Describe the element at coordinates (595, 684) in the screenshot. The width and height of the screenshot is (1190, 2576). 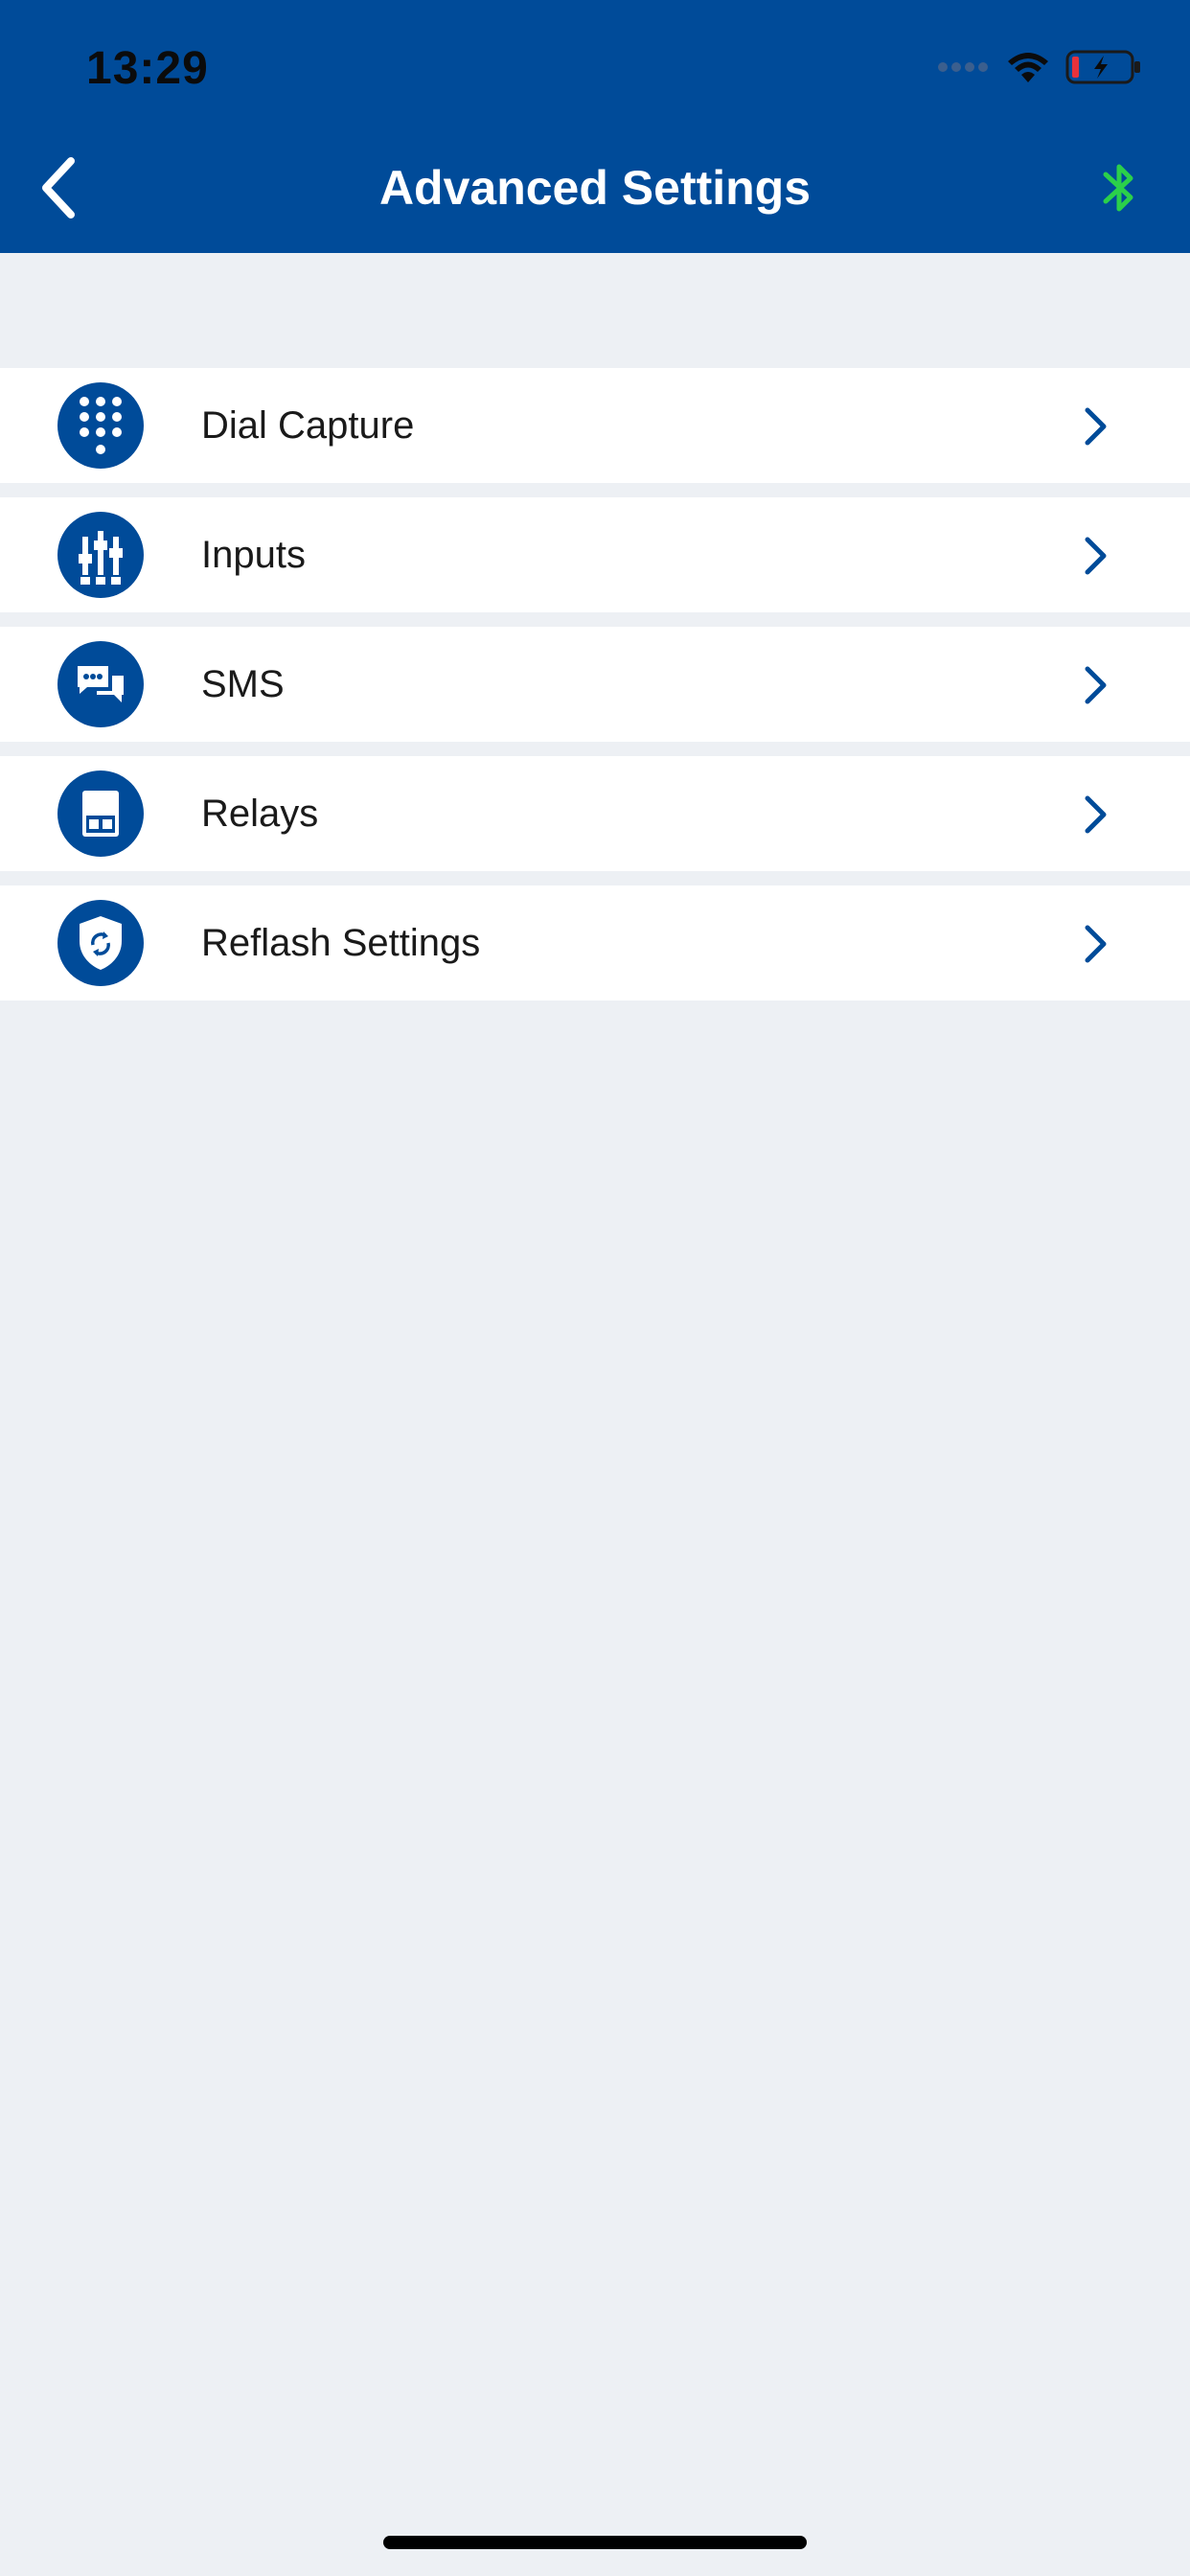
I see `menu-item-sms: SMS` at that location.